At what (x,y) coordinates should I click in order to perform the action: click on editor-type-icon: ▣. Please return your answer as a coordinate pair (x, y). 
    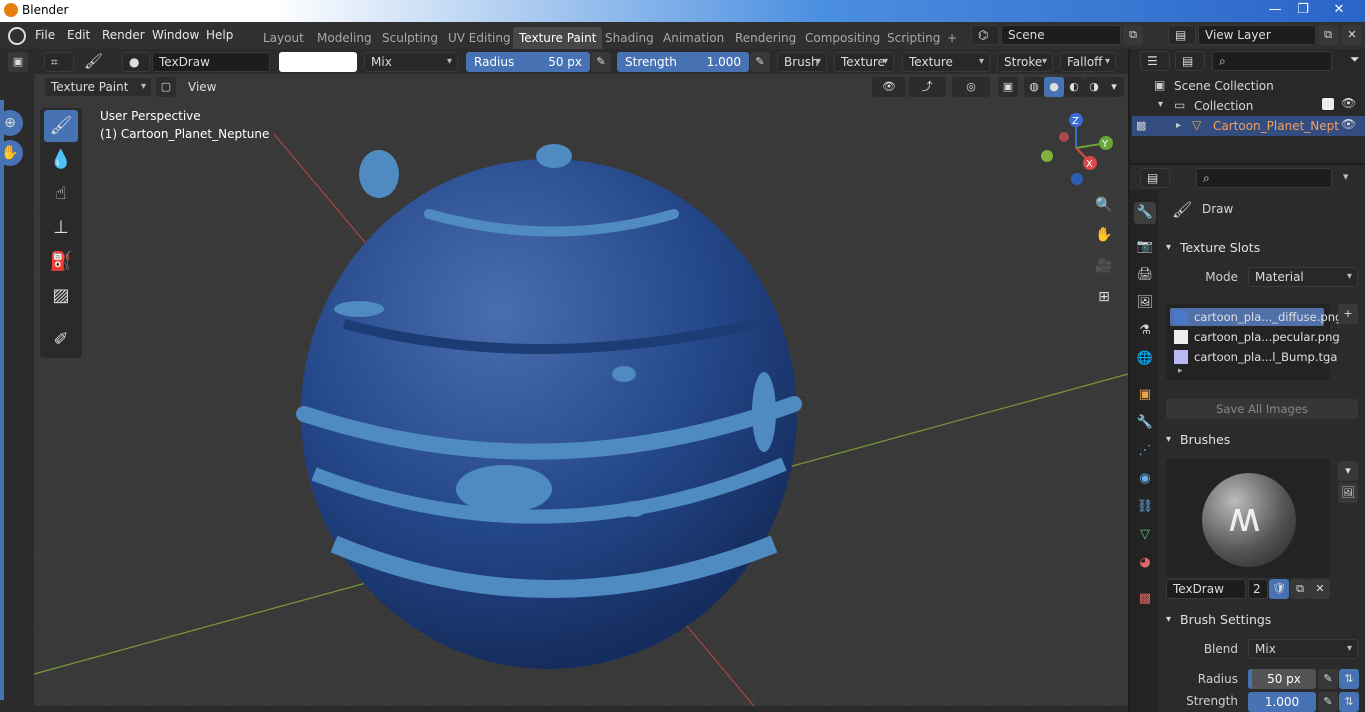
    Looking at the image, I should click on (18, 62).